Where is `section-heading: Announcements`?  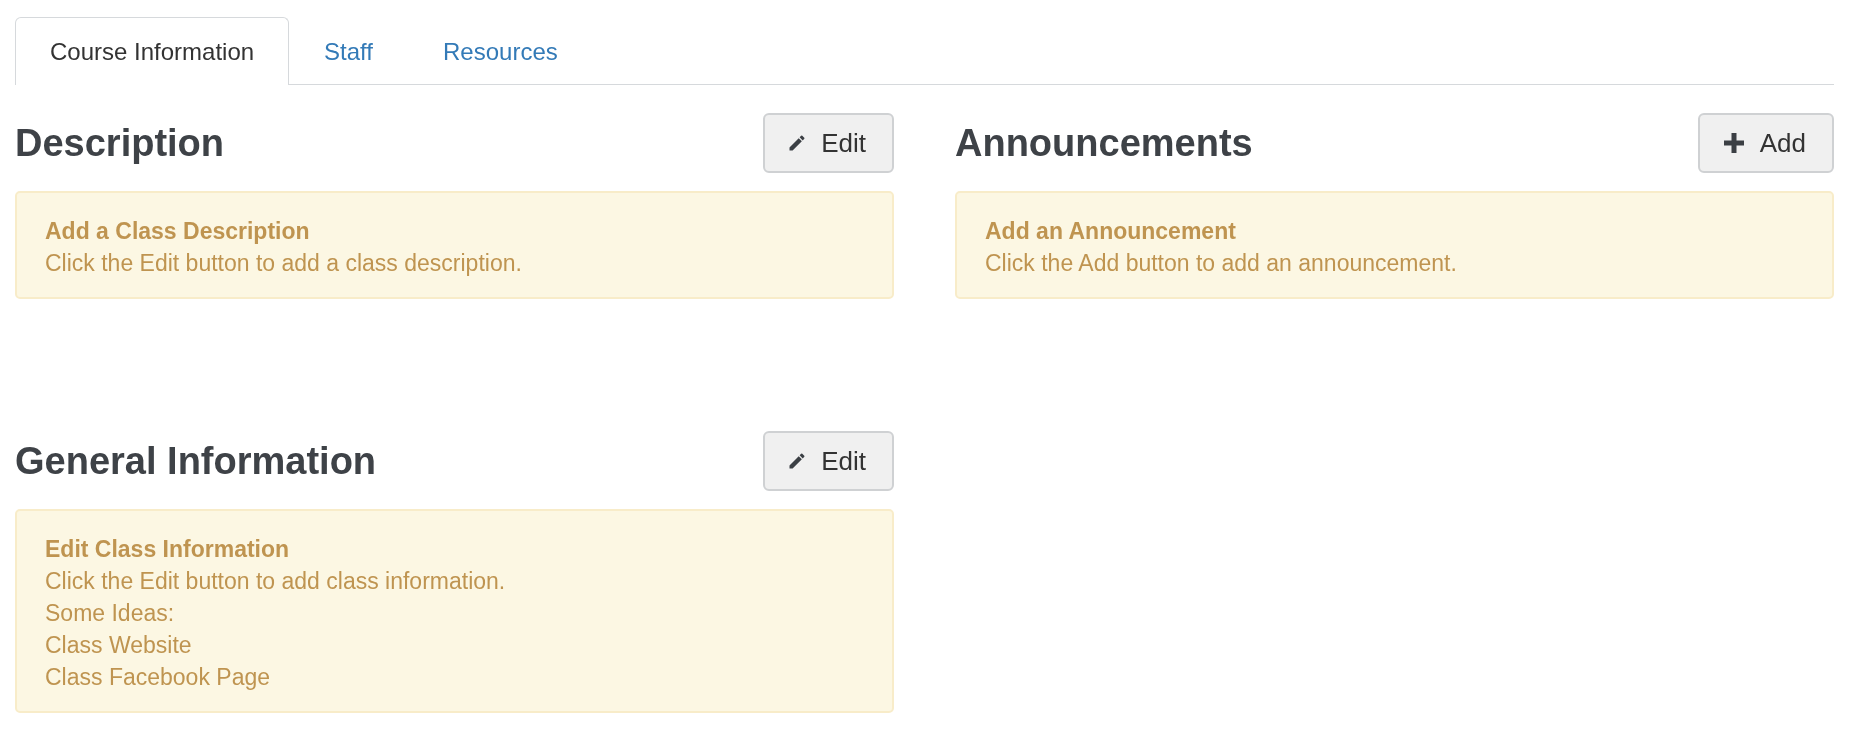 section-heading: Announcements is located at coordinates (1104, 143).